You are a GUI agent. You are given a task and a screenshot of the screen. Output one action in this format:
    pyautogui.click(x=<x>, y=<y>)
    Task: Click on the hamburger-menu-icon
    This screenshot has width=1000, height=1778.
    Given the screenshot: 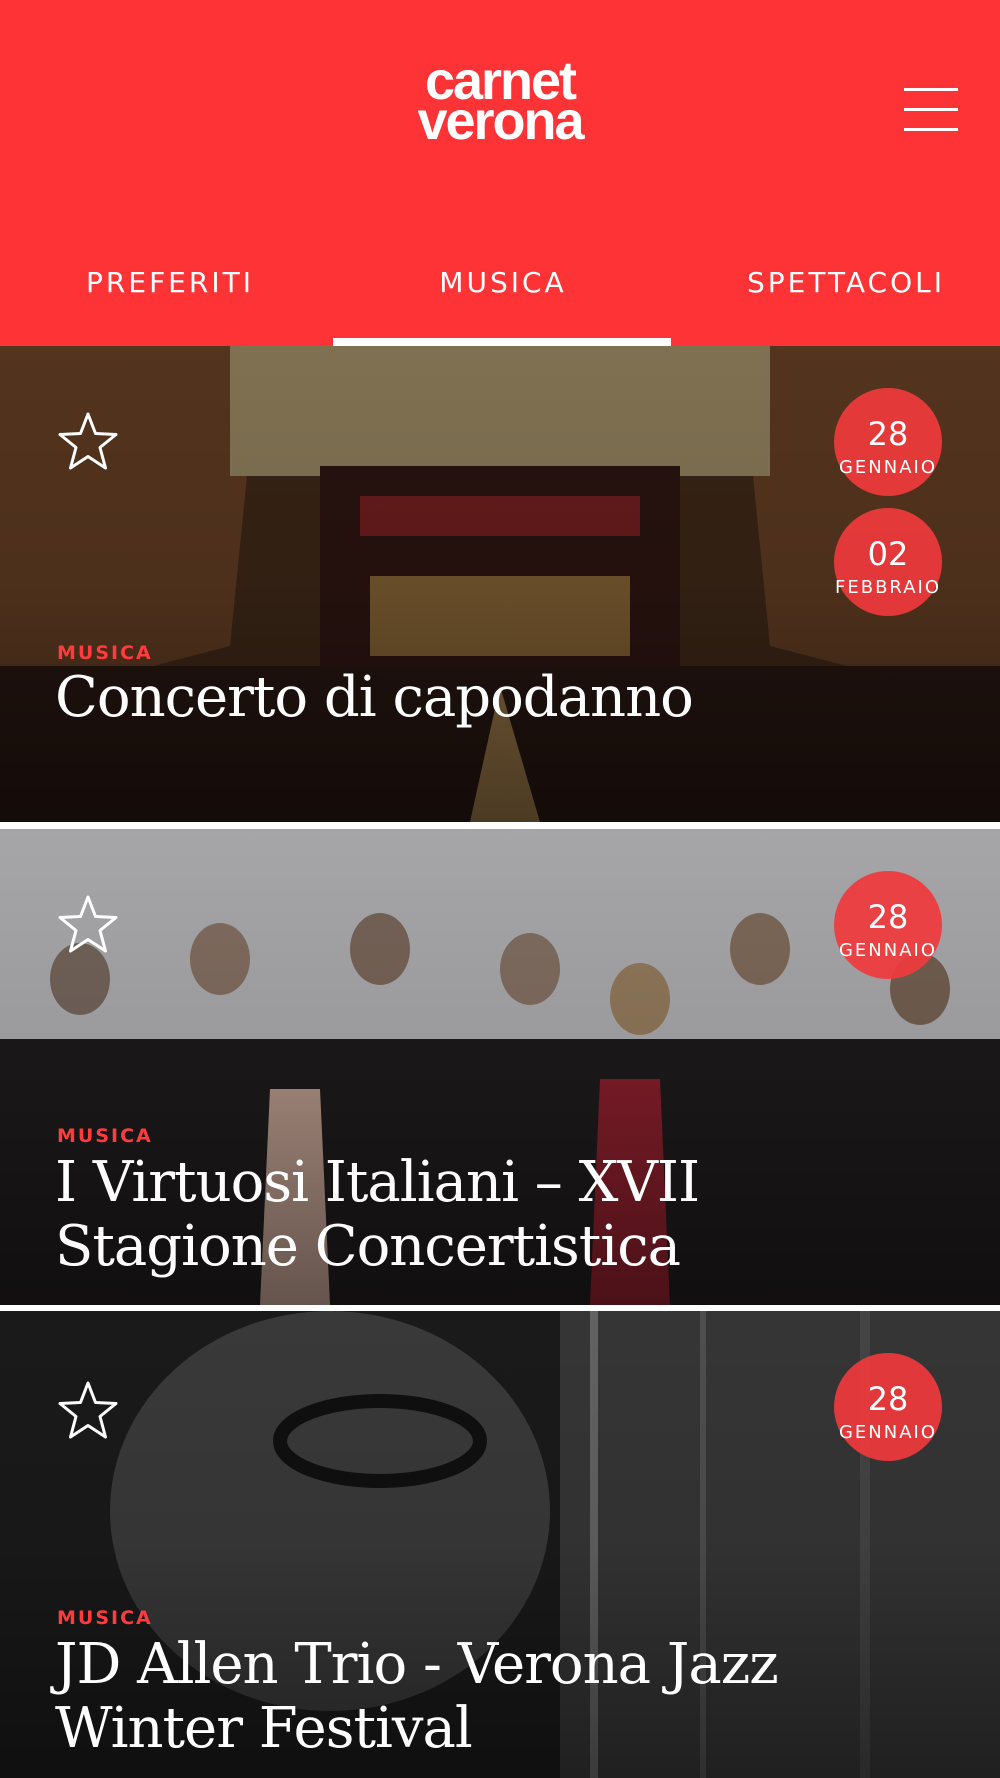 What is the action you would take?
    pyautogui.click(x=930, y=110)
    